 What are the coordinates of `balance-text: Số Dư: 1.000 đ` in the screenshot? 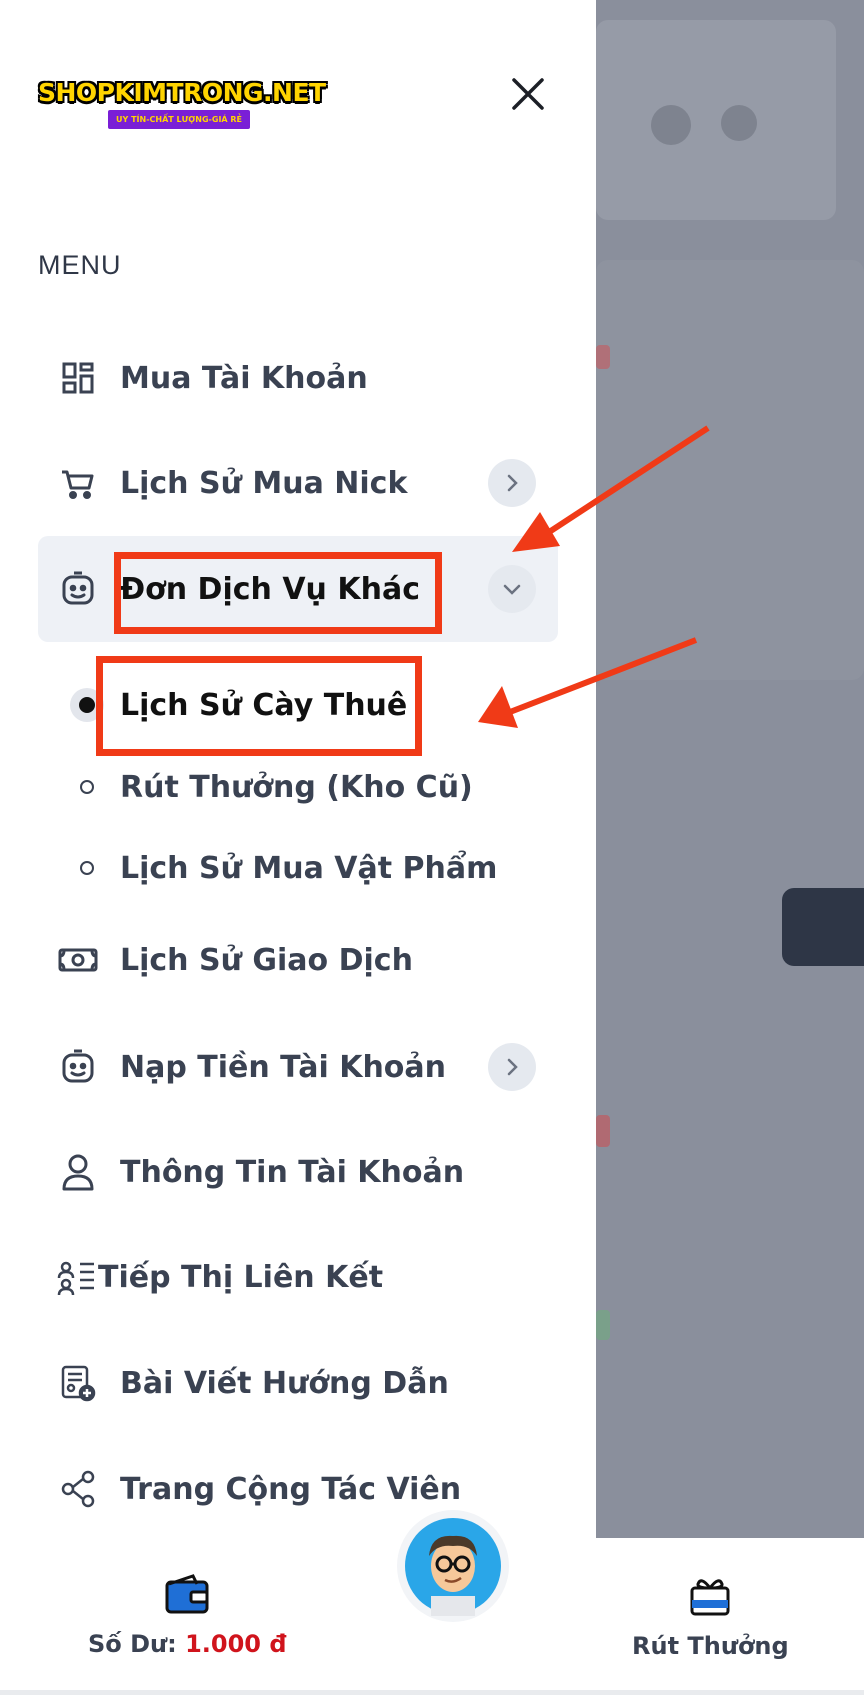 It's located at (187, 1644).